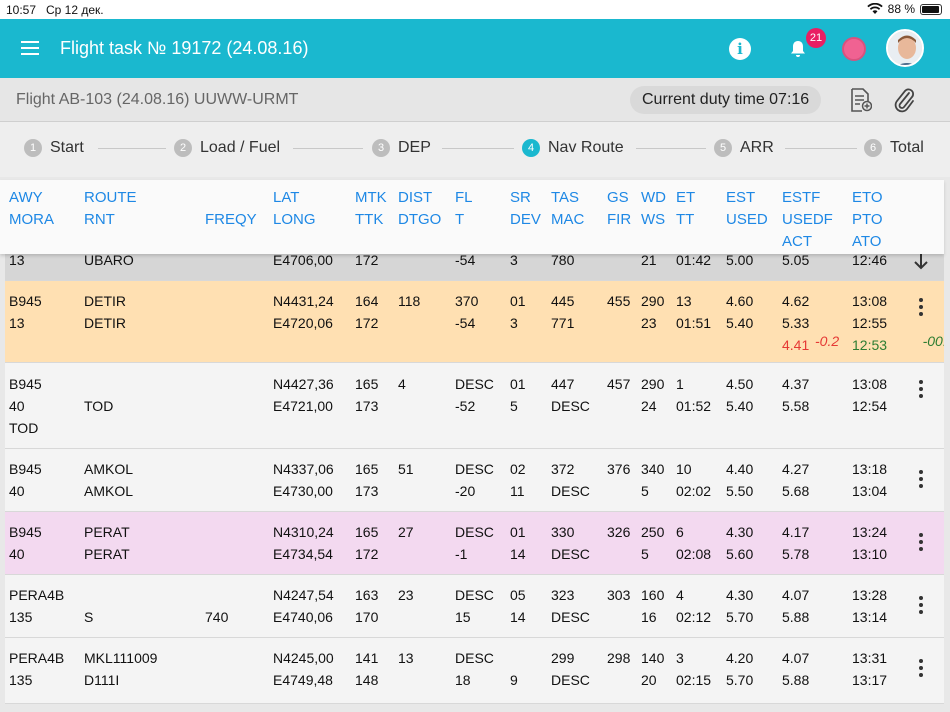 The image size is (950, 712). Describe the element at coordinates (563, 469) in the screenshot. I see `cell-tas: 372` at that location.